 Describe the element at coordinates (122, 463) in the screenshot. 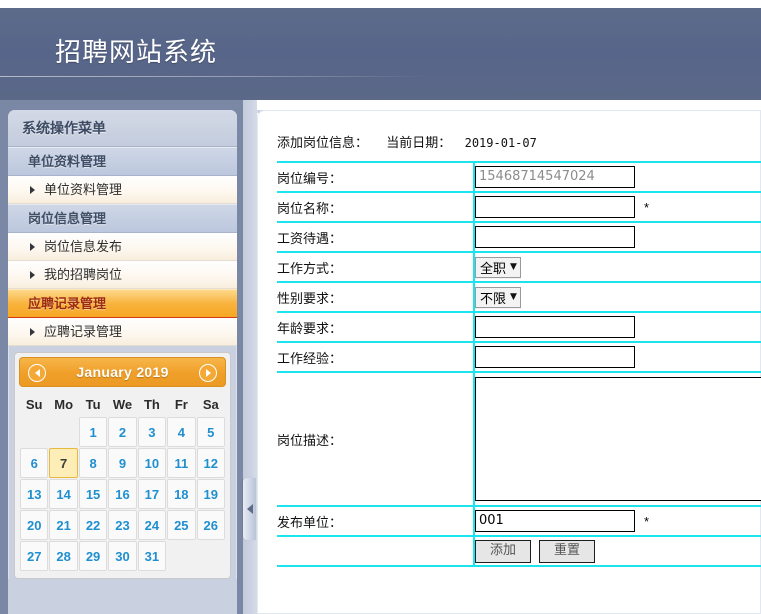

I see `calendar-day-9: 9` at that location.